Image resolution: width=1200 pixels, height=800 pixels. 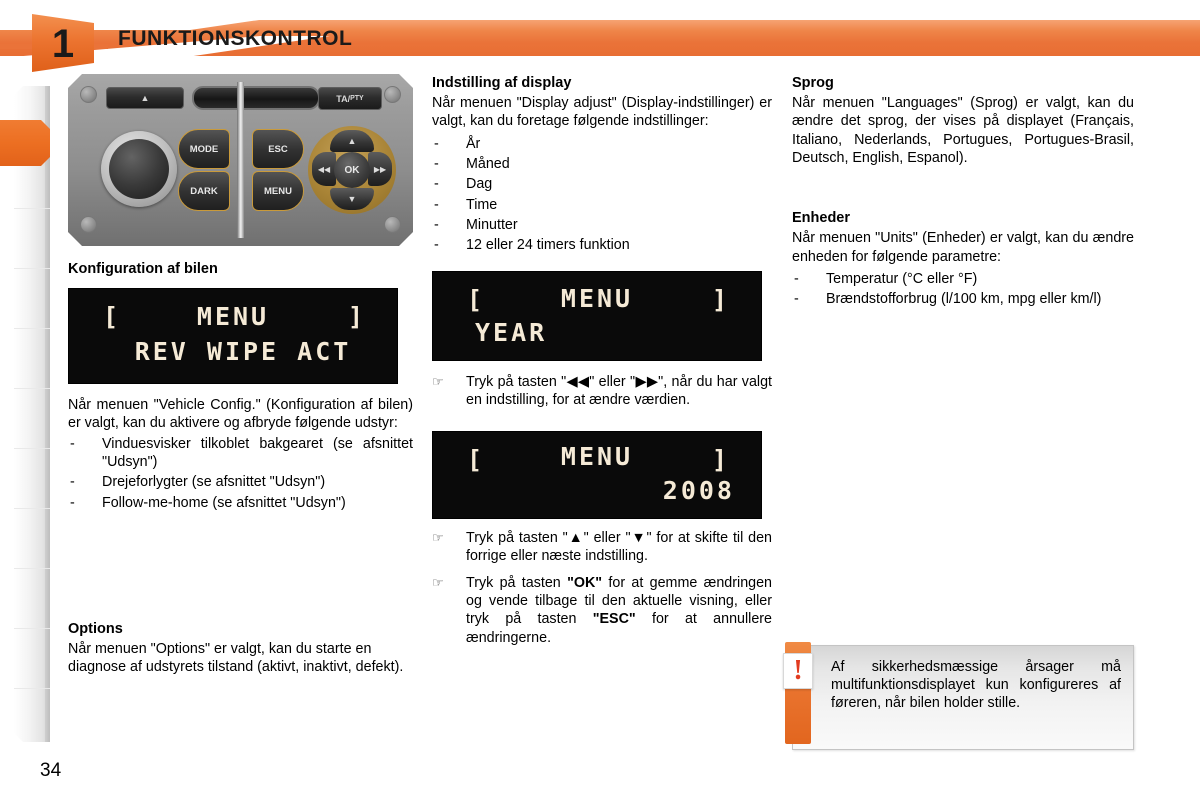 I want to click on ta-pty-button: TA/PTY, so click(x=350, y=98).